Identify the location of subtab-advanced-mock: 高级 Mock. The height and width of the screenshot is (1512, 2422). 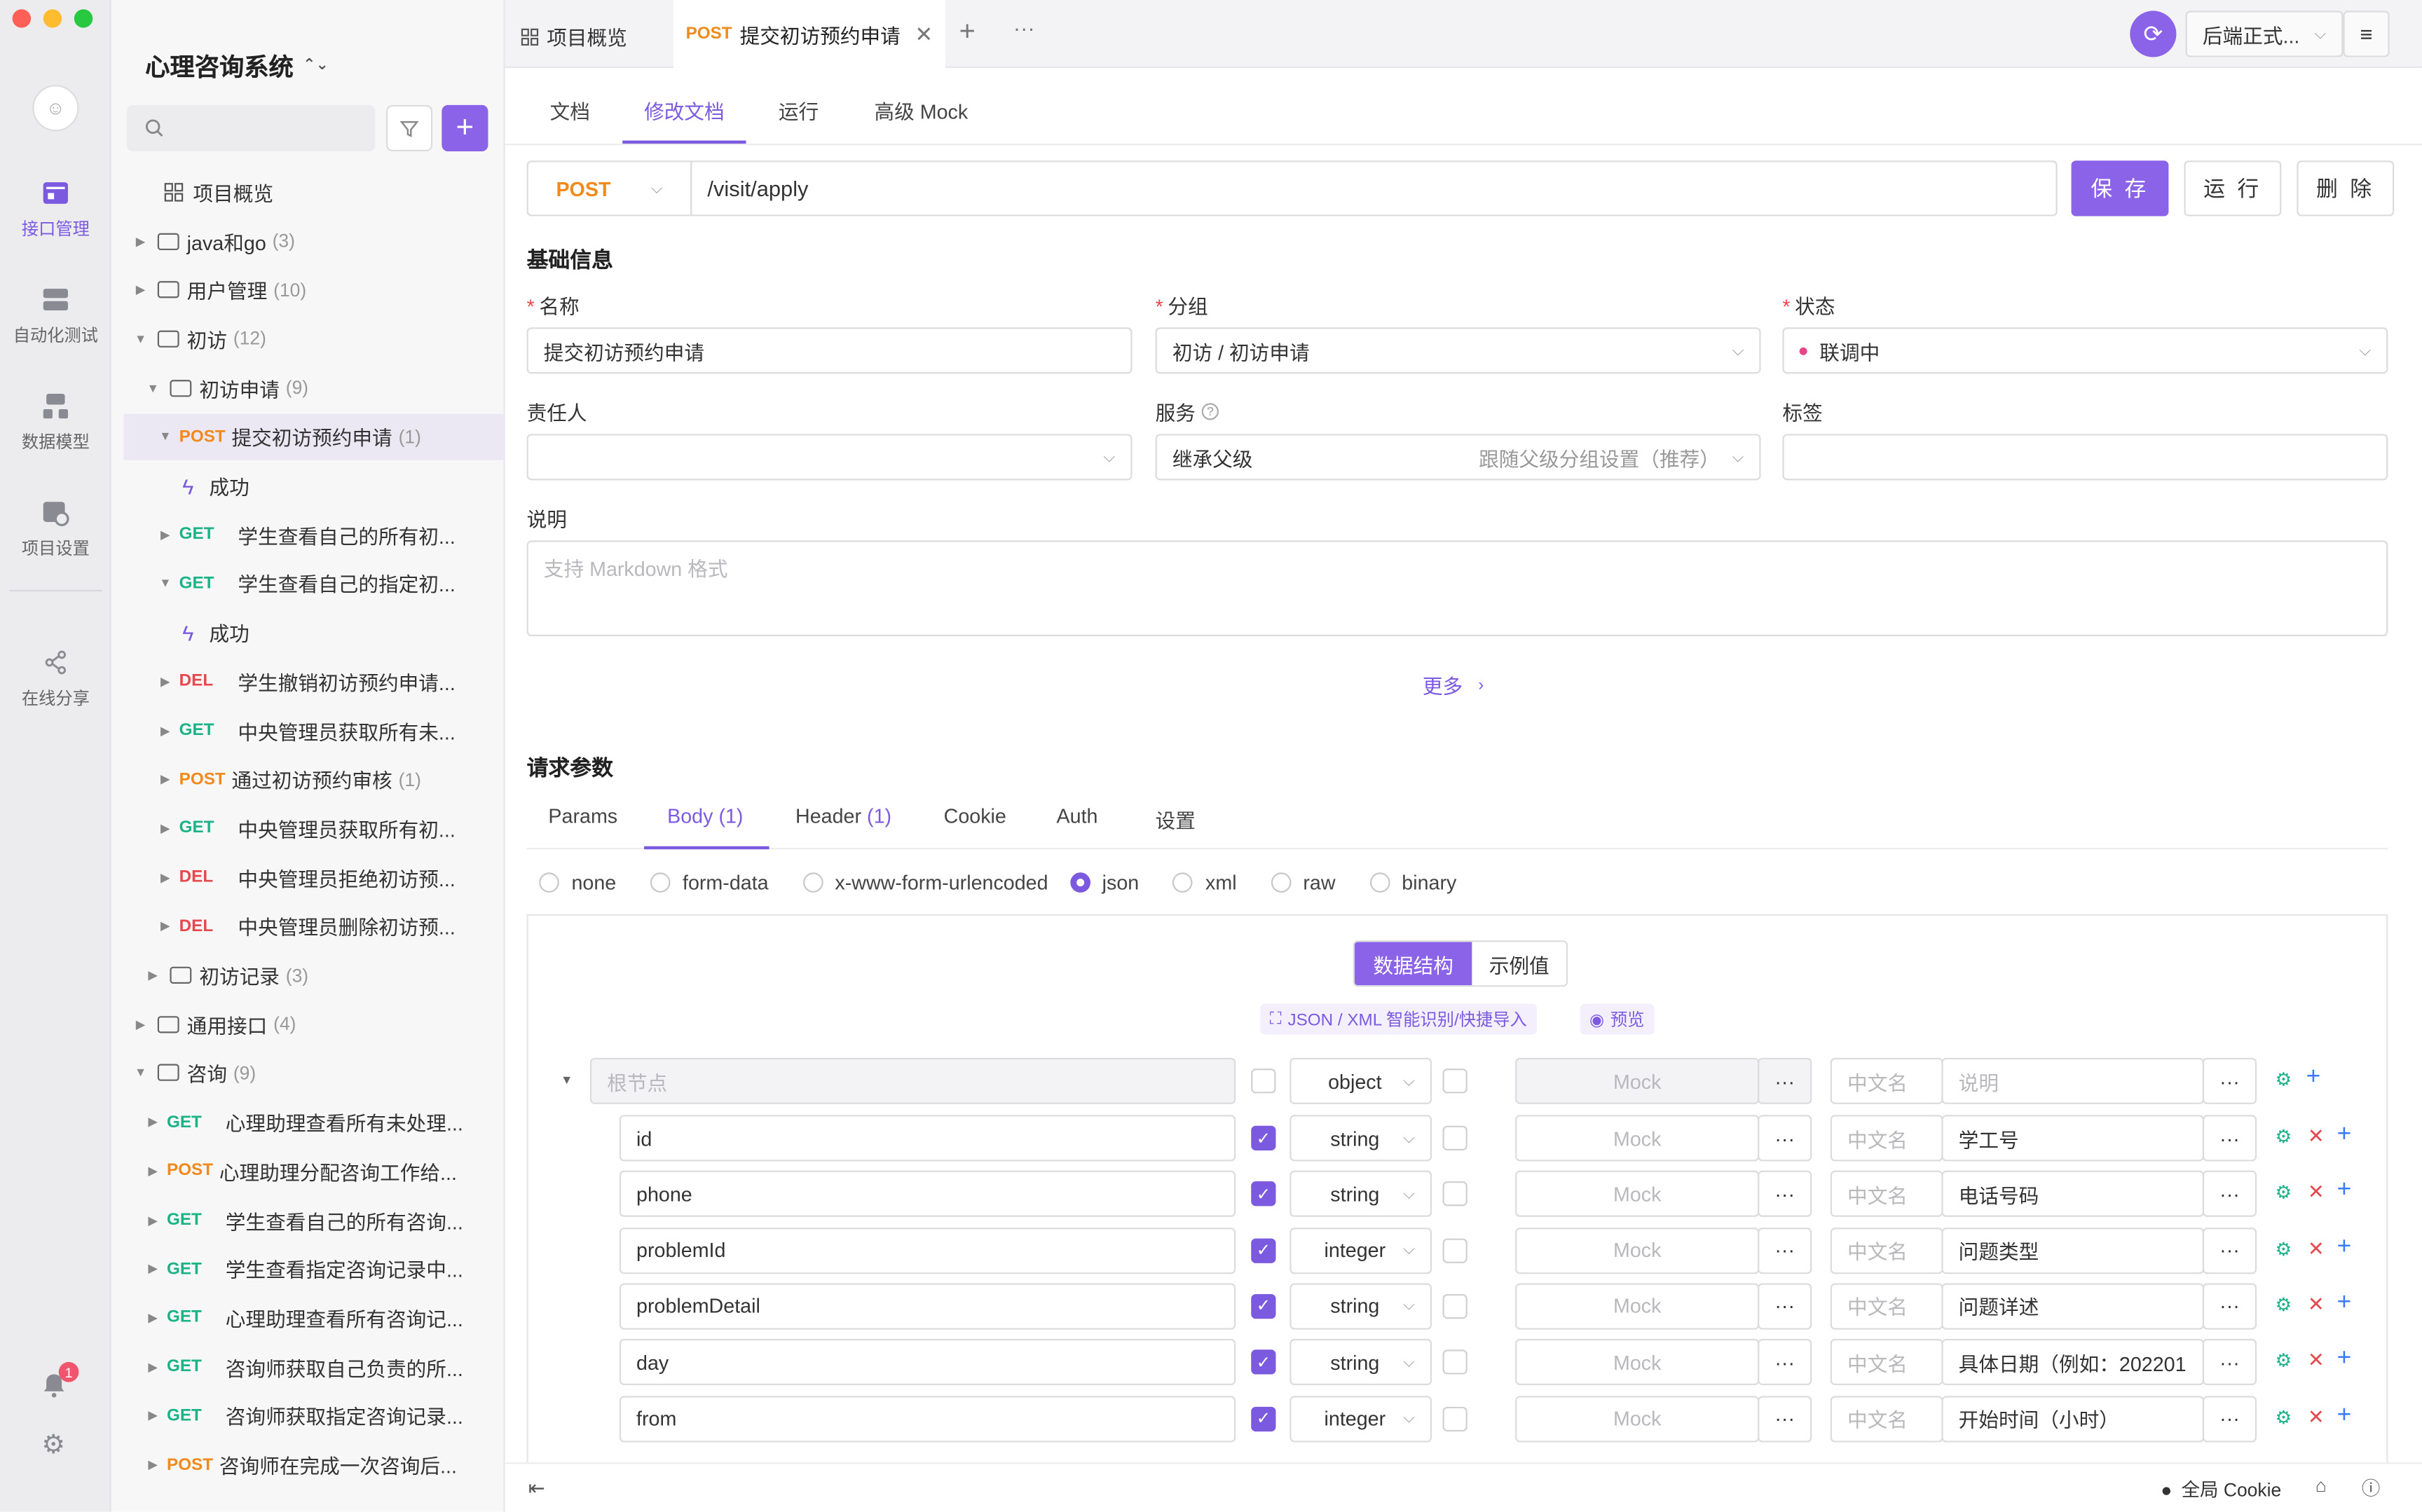
(921, 110).